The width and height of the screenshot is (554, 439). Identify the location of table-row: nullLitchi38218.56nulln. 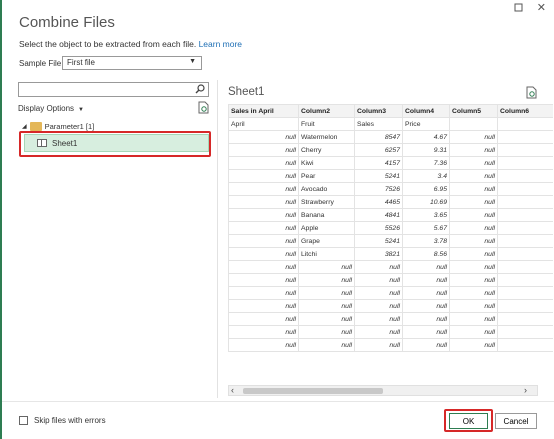
(390, 254).